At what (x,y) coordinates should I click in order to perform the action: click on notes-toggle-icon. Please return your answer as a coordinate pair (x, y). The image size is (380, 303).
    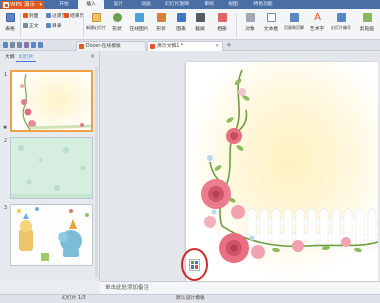
    Looking at the image, I should click on (194, 265).